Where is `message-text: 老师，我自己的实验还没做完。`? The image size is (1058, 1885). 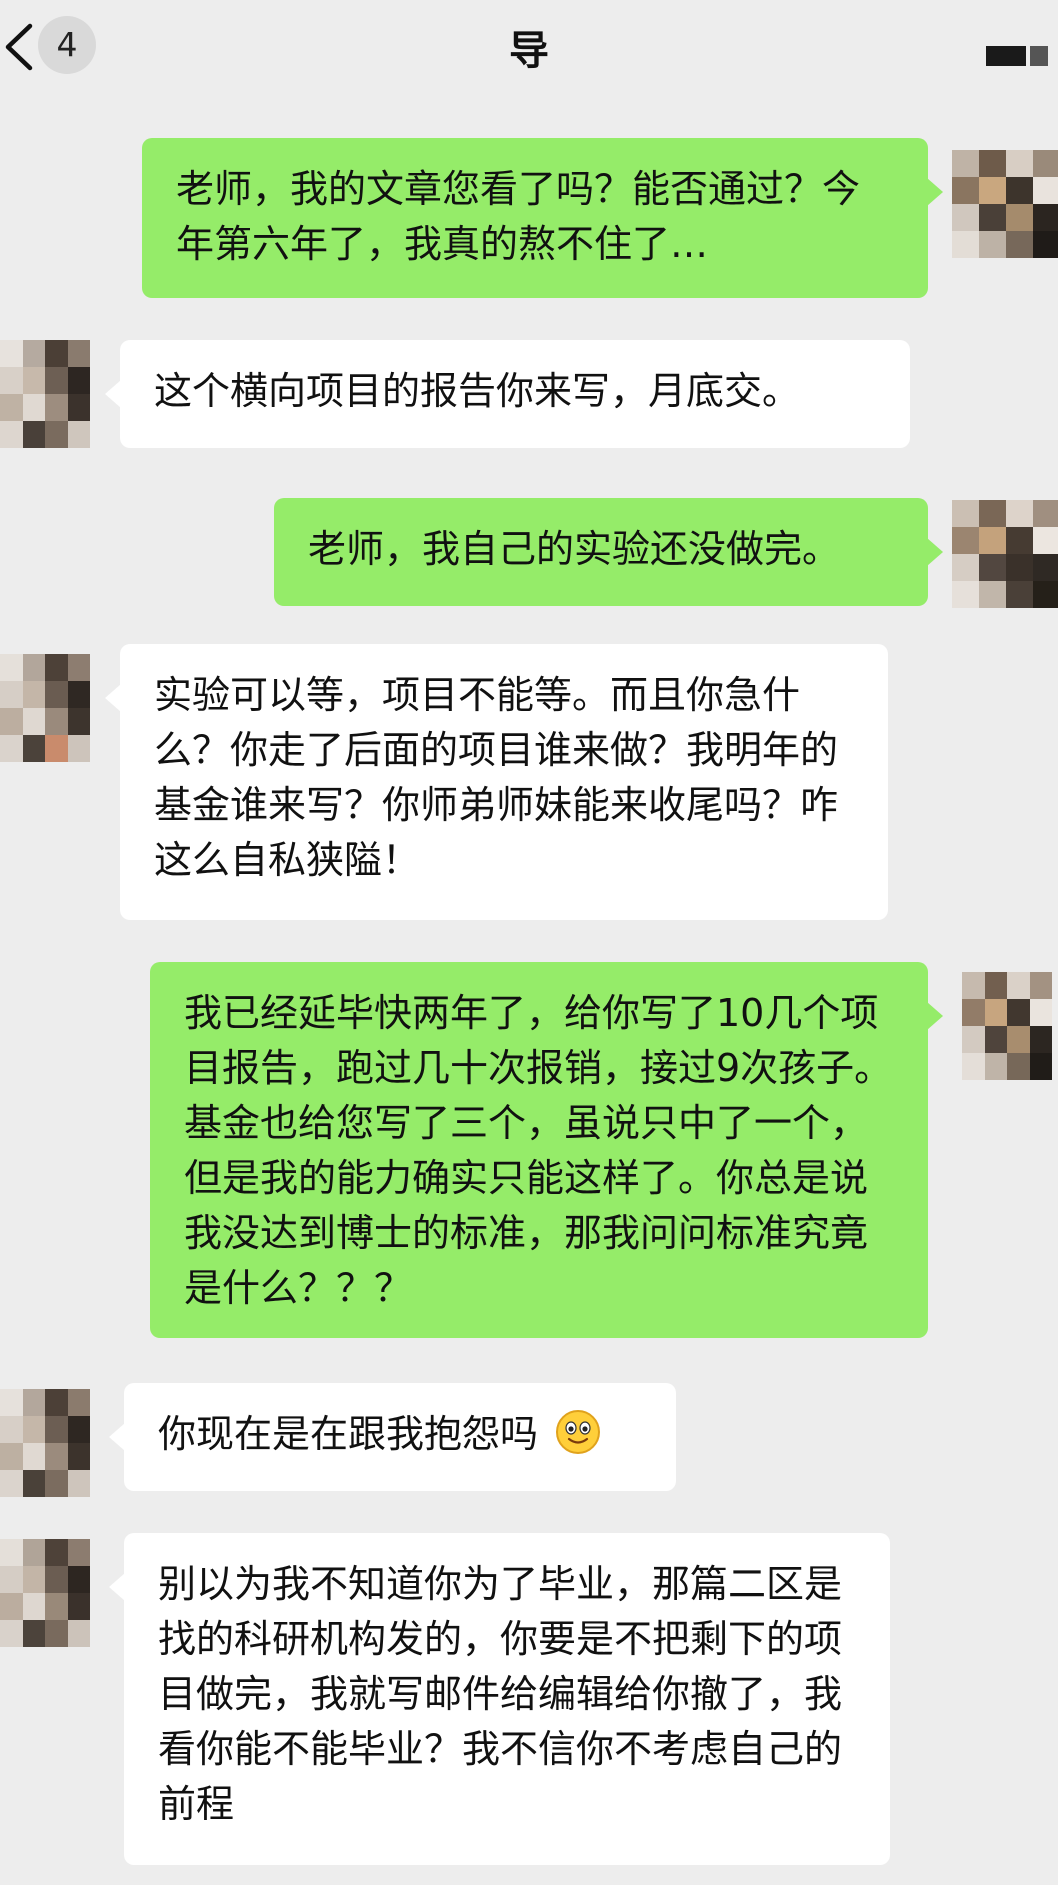 message-text: 老师，我自己的实验还没做完。 is located at coordinates (574, 549).